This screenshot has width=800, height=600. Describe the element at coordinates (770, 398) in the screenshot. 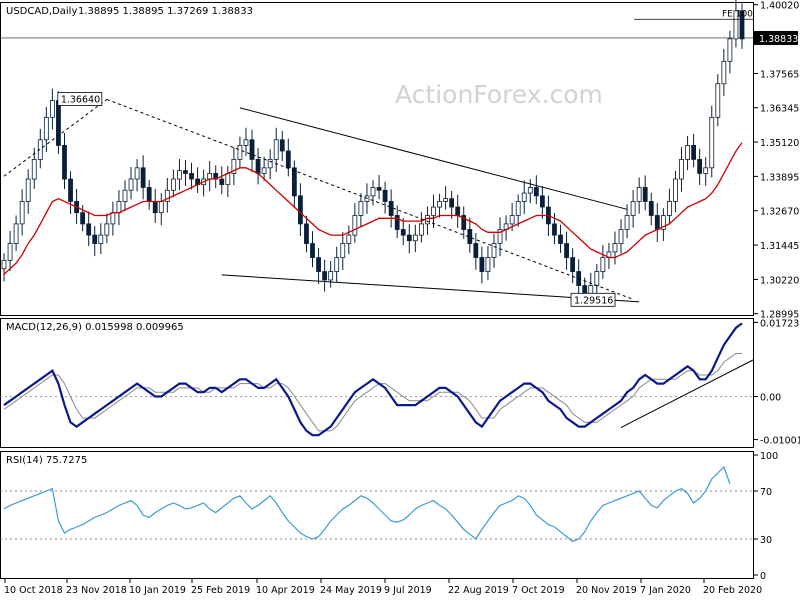

I see `macd-tick-label: 0.00` at that location.